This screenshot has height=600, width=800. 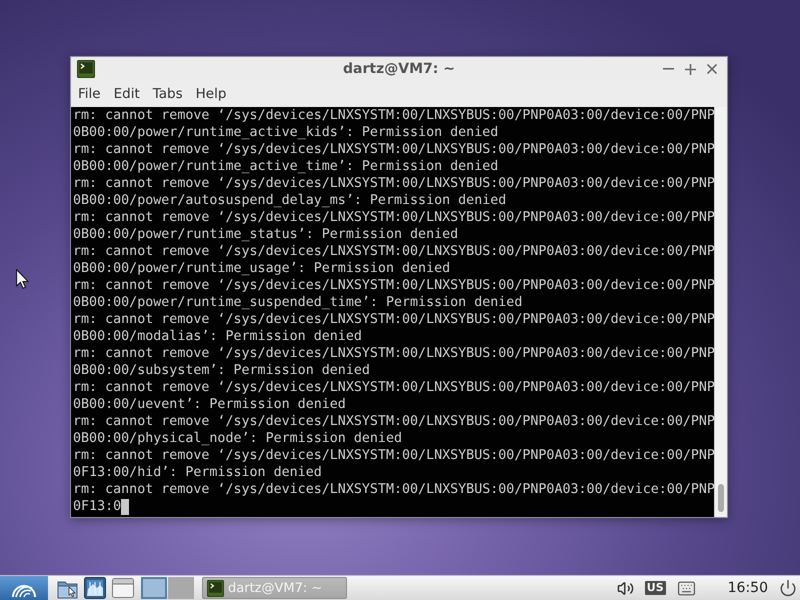 I want to click on text-cursor, so click(x=125, y=506).